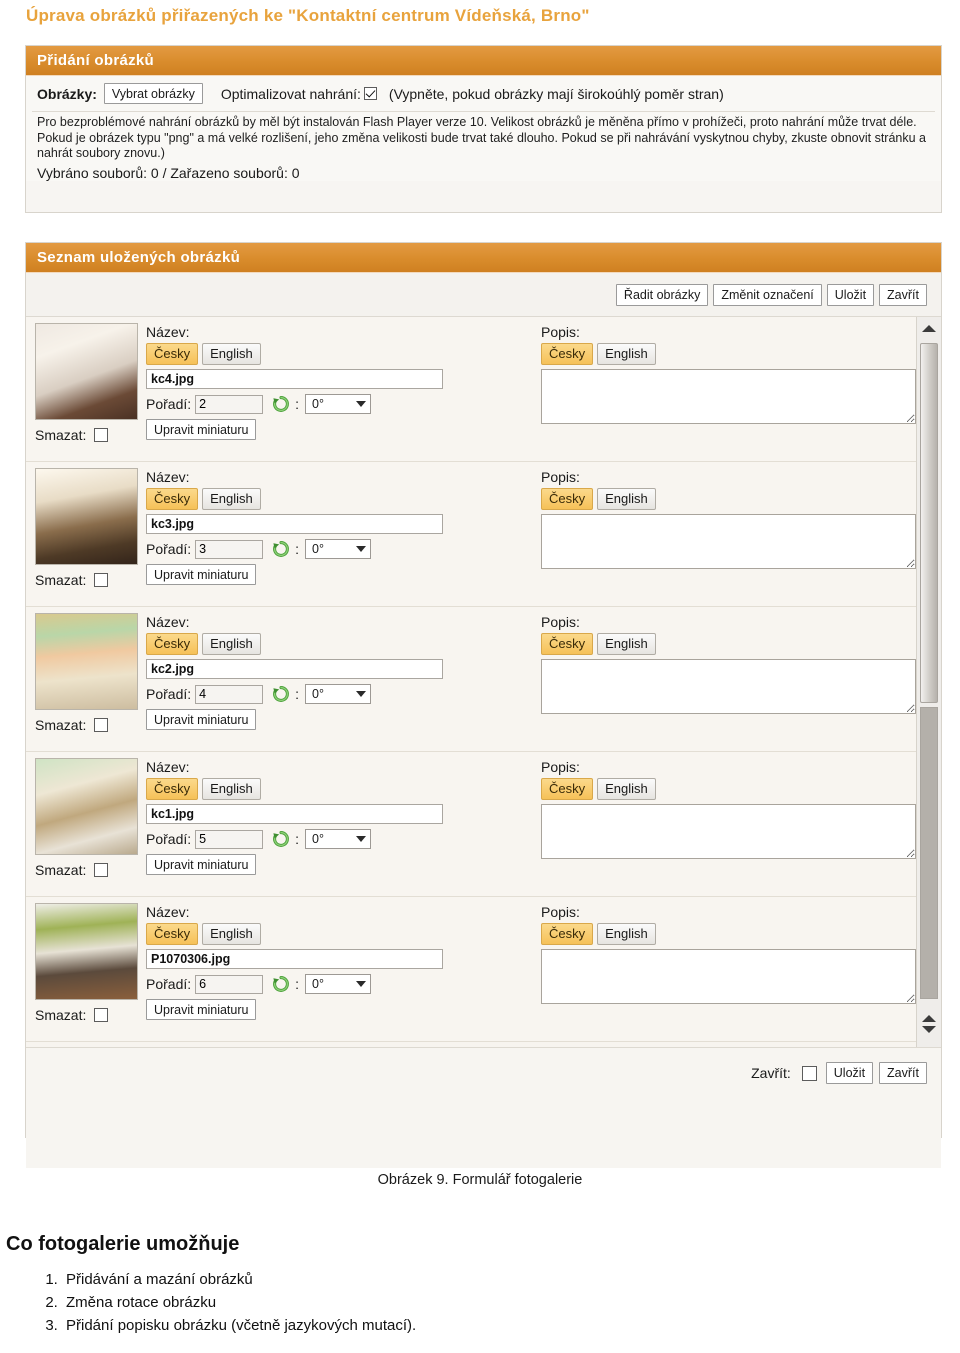 Image resolution: width=960 pixels, height=1353 pixels. Describe the element at coordinates (728, 934) in the screenshot. I see `description-language-tabs: Česky English` at that location.